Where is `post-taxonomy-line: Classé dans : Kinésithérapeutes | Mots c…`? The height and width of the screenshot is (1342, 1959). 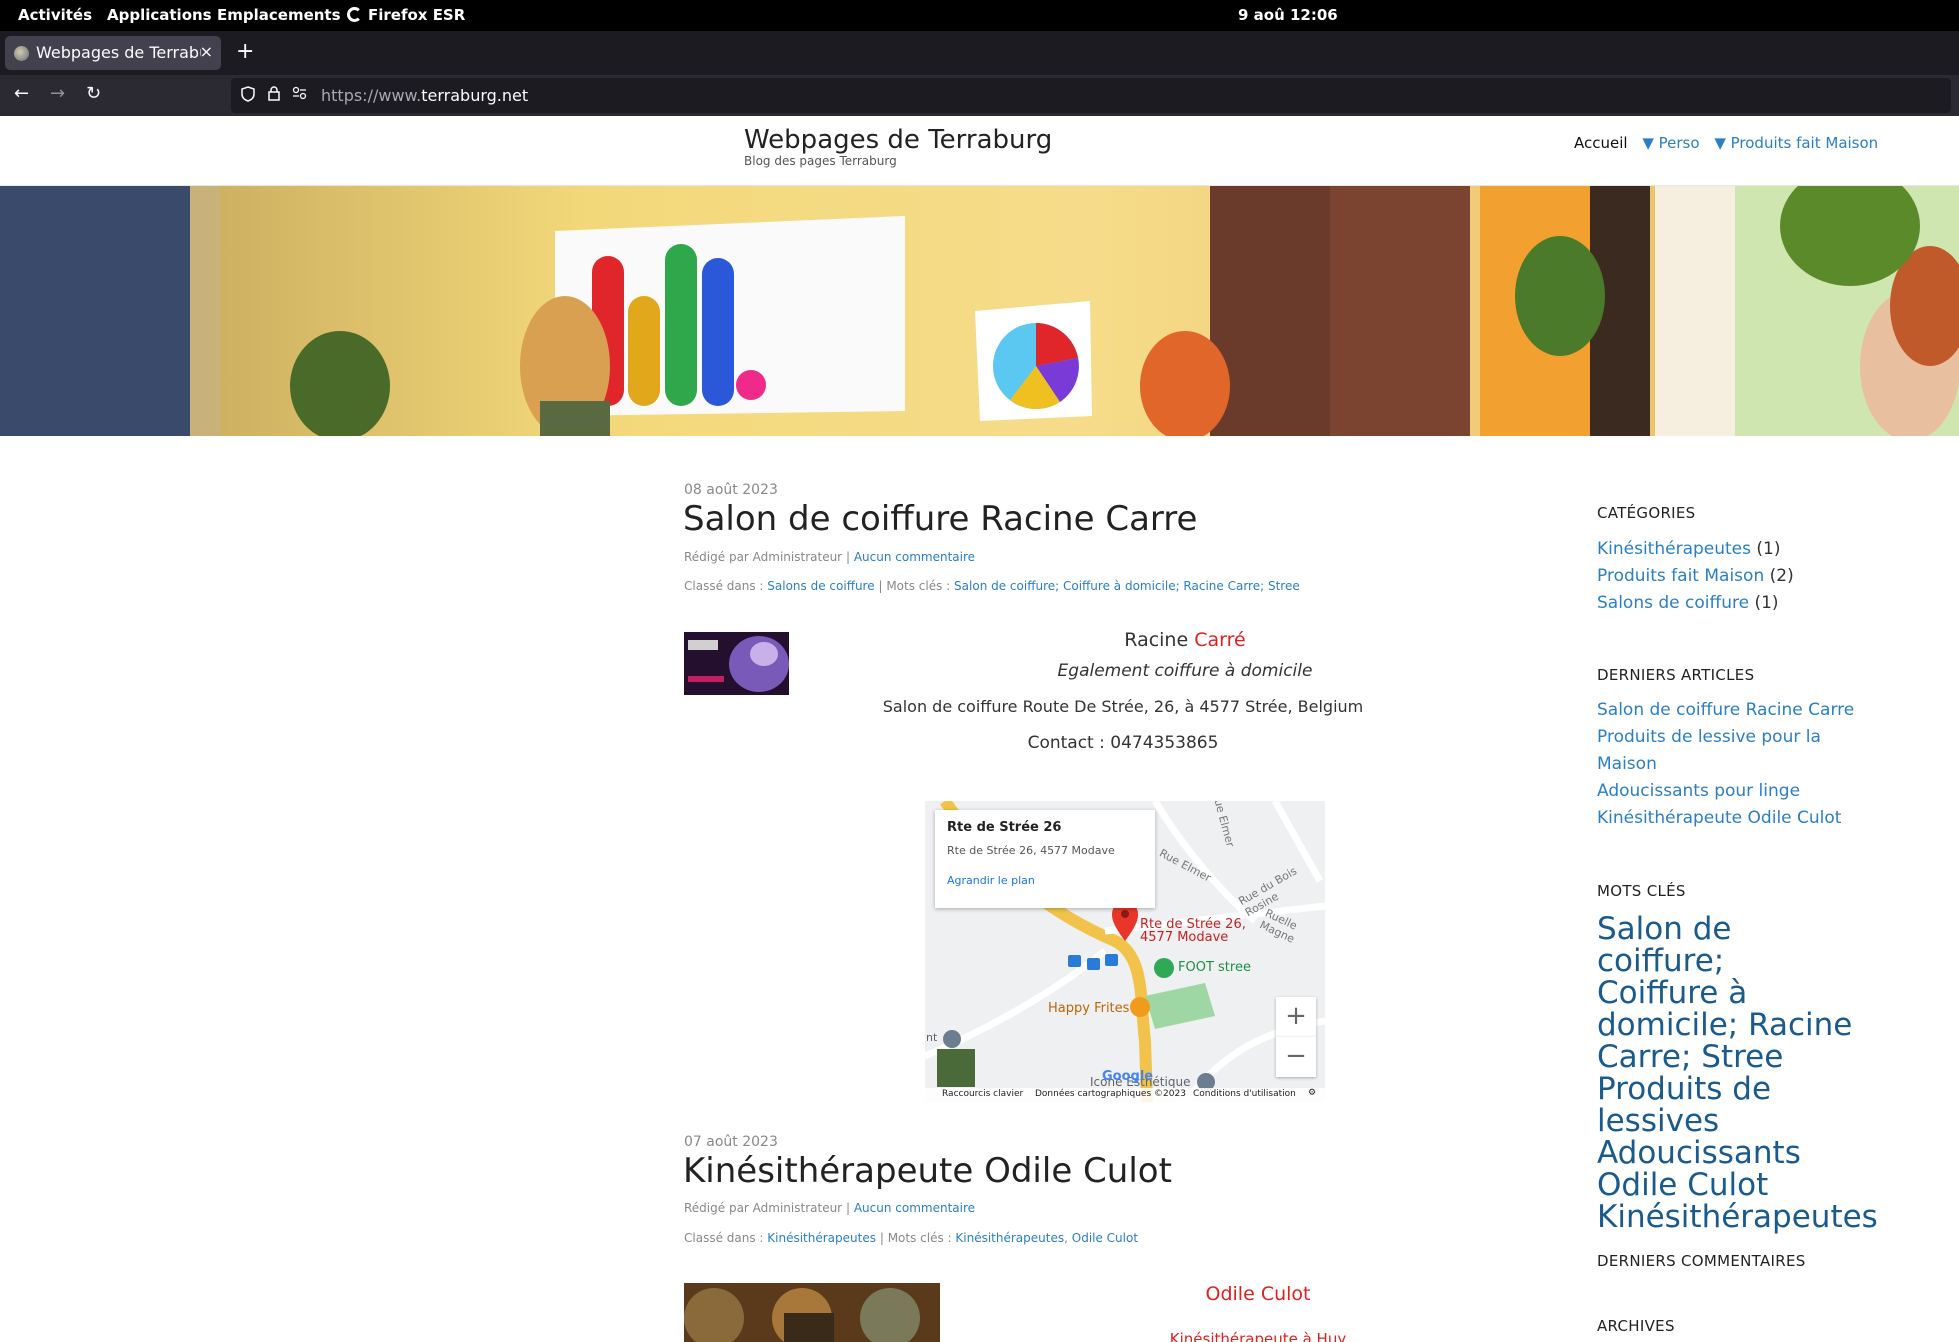
post-taxonomy-line: Classé dans : Kinésithérapeutes | Mots c… is located at coordinates (911, 1238).